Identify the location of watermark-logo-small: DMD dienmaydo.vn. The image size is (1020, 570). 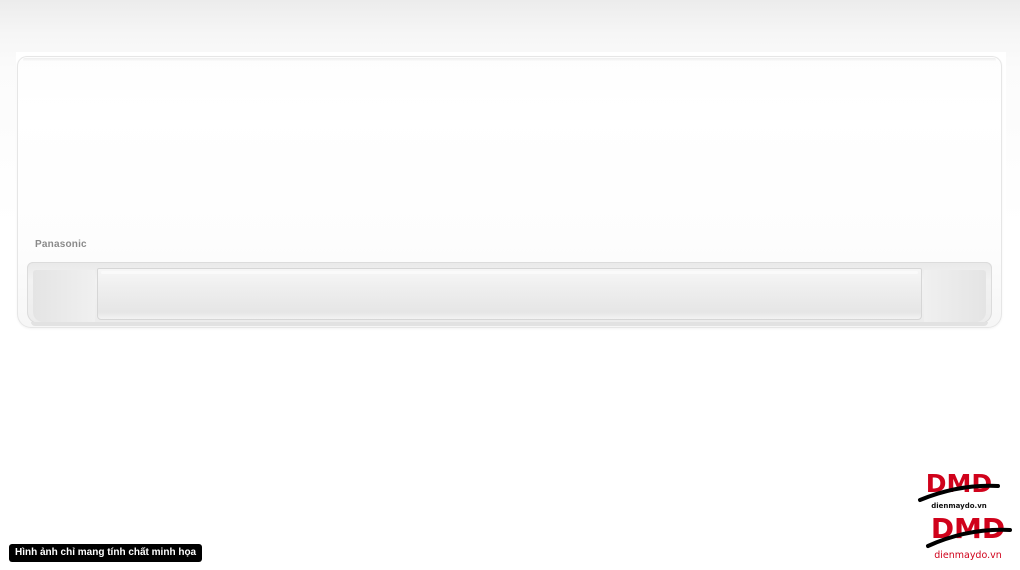
(959, 490).